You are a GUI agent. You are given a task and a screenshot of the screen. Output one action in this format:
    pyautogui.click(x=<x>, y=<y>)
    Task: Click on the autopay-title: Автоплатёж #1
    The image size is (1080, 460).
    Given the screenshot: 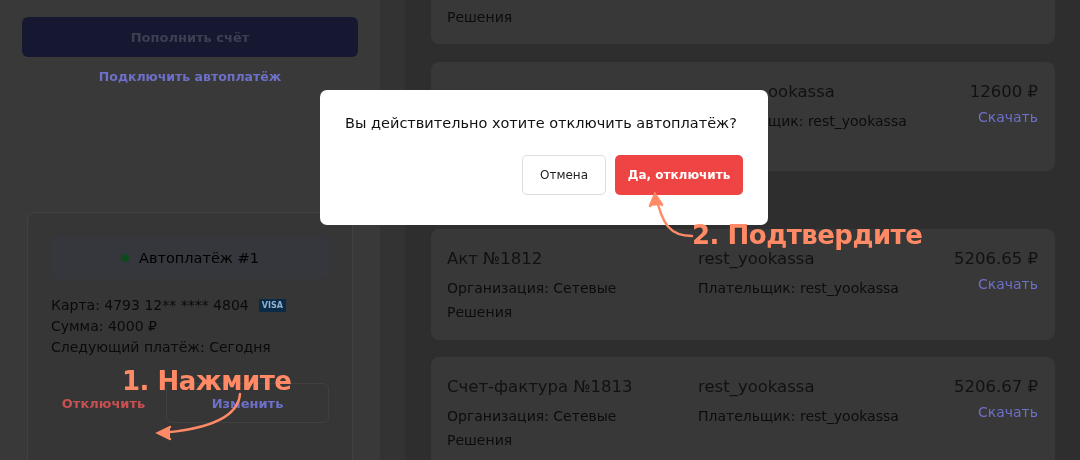 What is the action you would take?
    pyautogui.click(x=199, y=257)
    